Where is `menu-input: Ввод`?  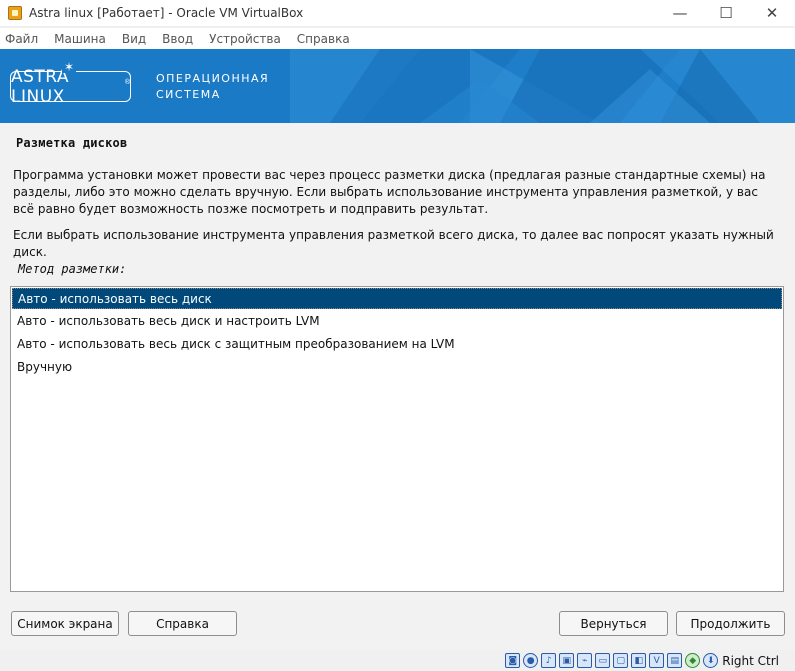 menu-input: Ввод is located at coordinates (177, 39).